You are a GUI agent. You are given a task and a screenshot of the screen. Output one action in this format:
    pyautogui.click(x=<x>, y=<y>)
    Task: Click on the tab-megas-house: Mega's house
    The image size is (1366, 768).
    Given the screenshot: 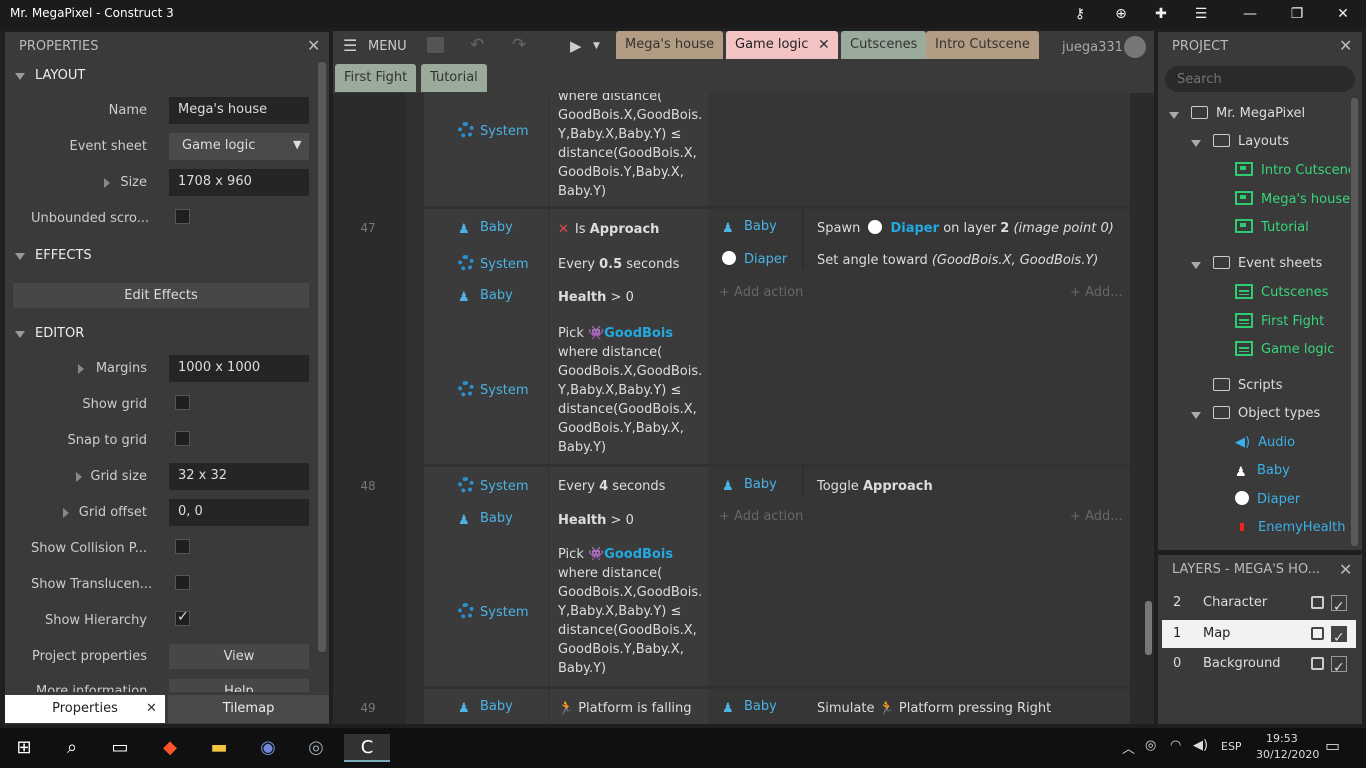 What is the action you would take?
    pyautogui.click(x=670, y=45)
    